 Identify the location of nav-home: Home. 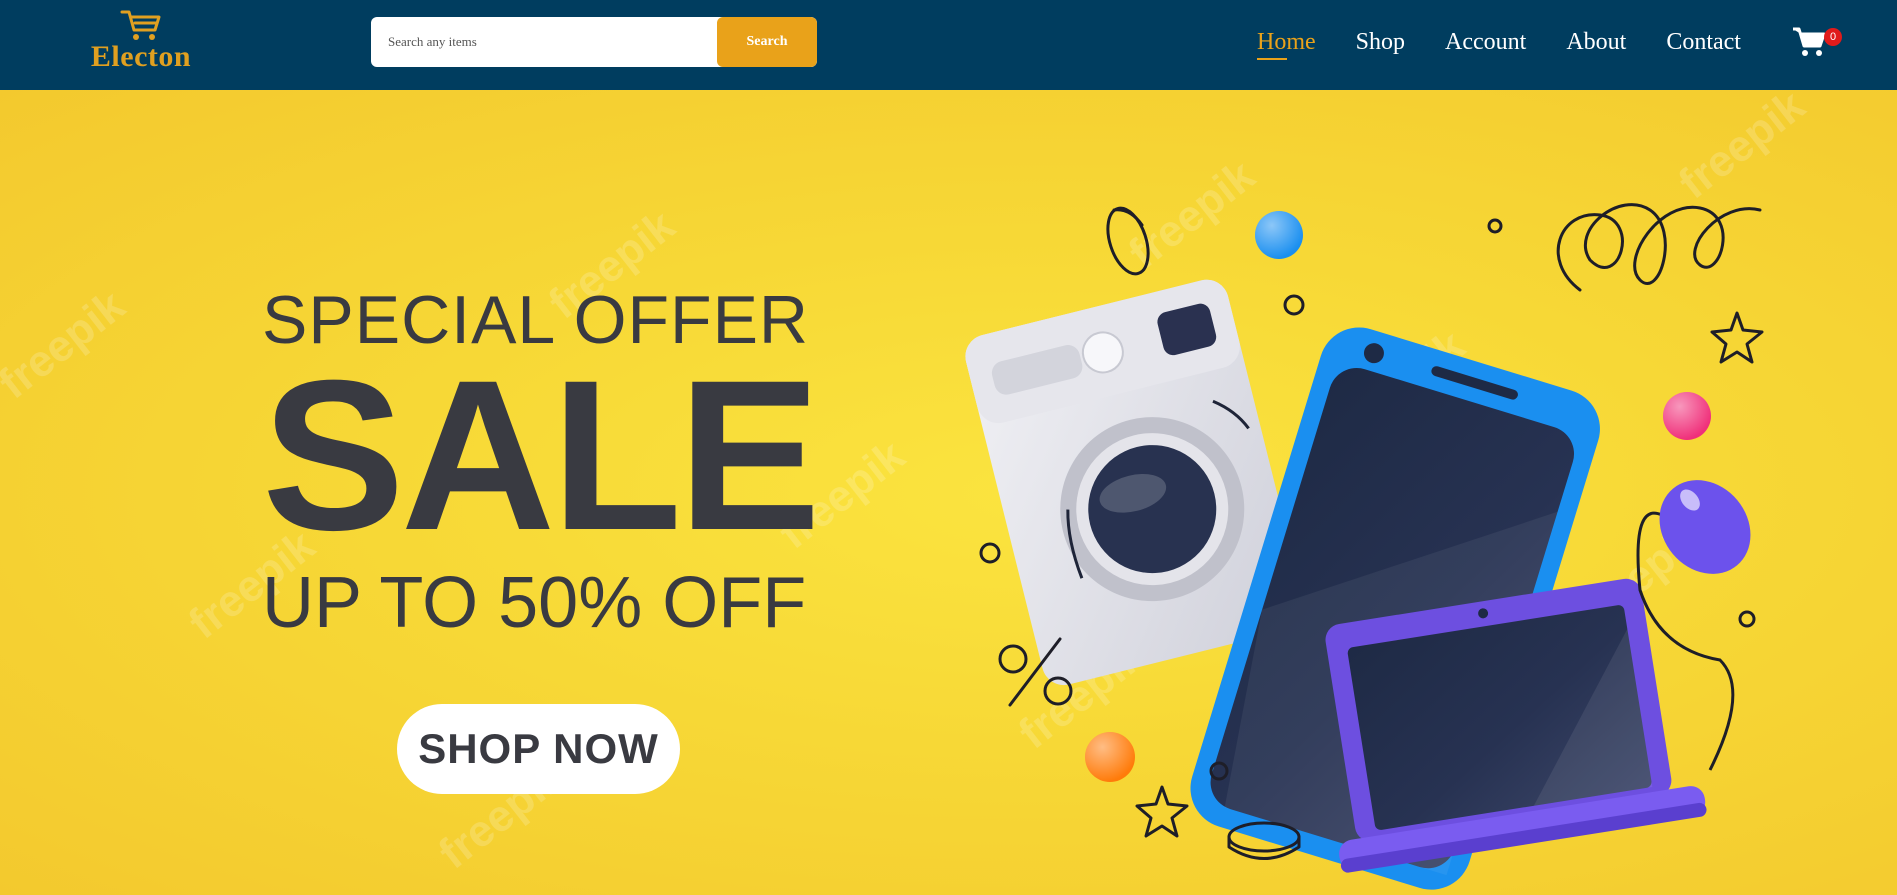
(1286, 42).